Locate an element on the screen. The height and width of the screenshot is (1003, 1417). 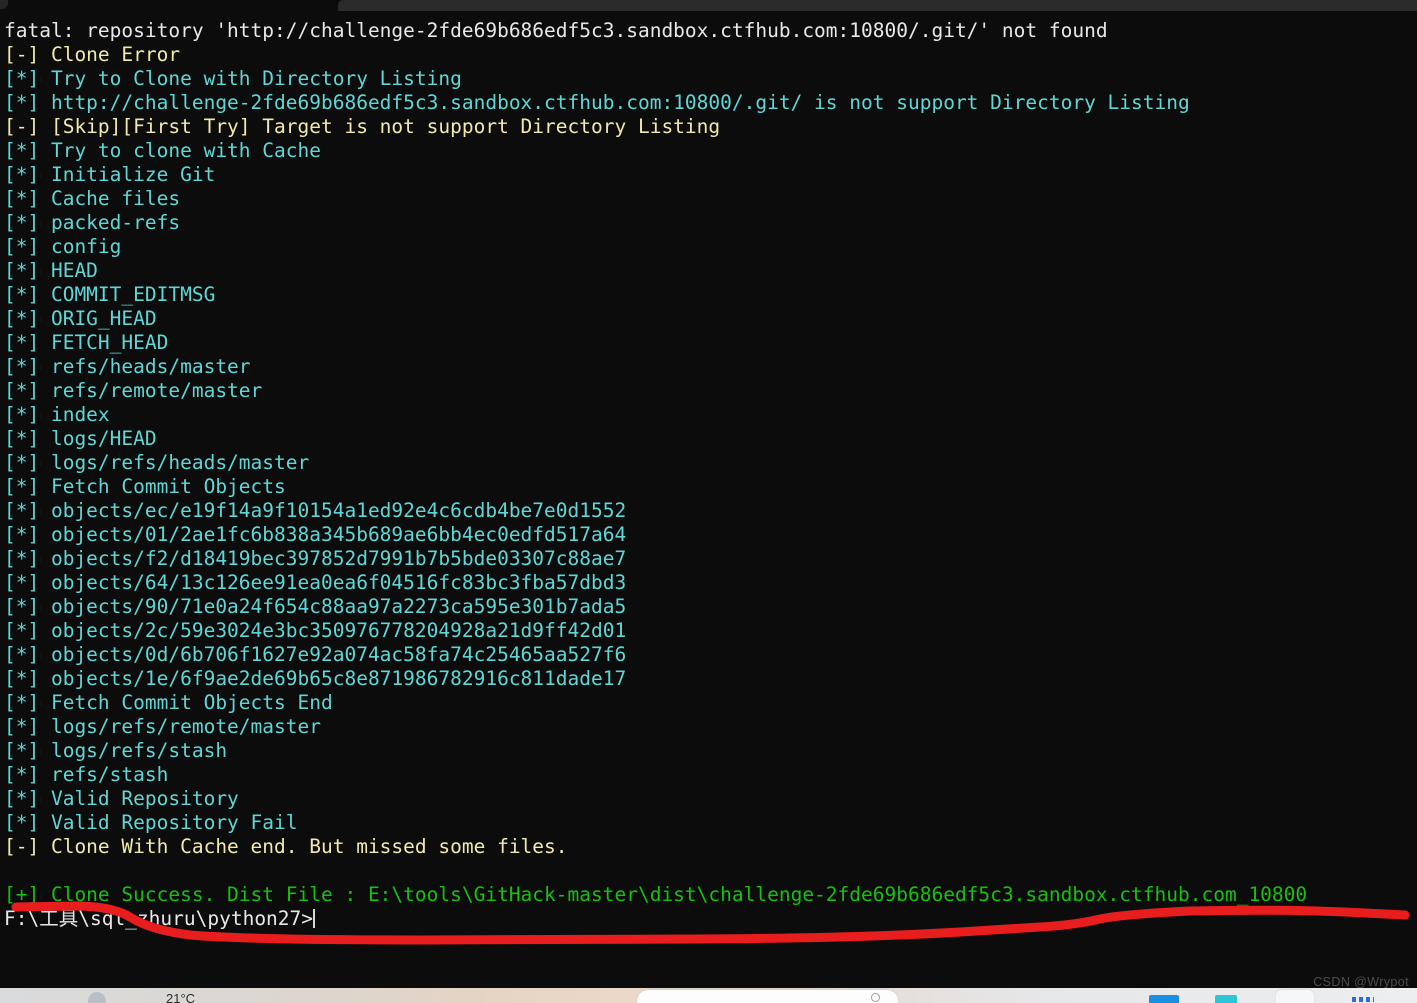
terminal-line: [*] Try to clone with Cache is located at coordinates (162, 150).